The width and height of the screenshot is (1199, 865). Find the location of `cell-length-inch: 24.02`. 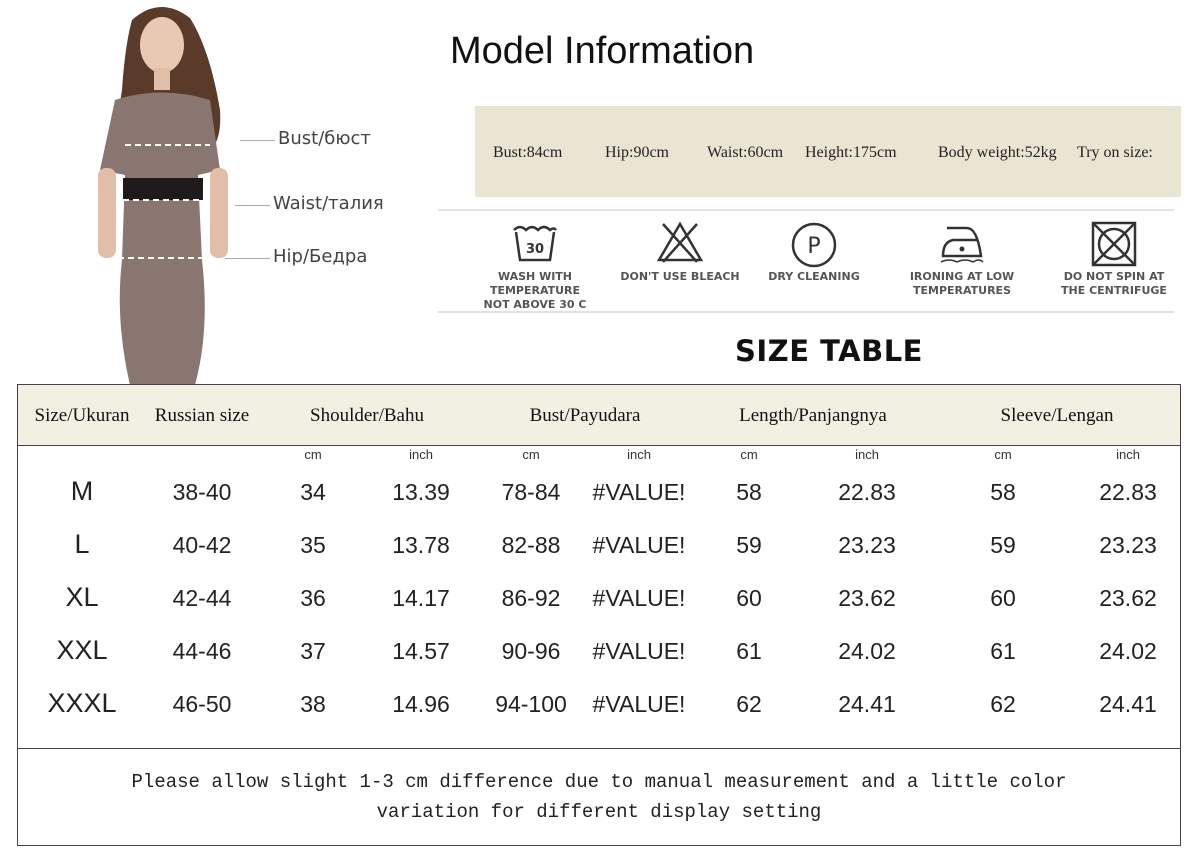

cell-length-inch: 24.02 is located at coordinates (867, 651).